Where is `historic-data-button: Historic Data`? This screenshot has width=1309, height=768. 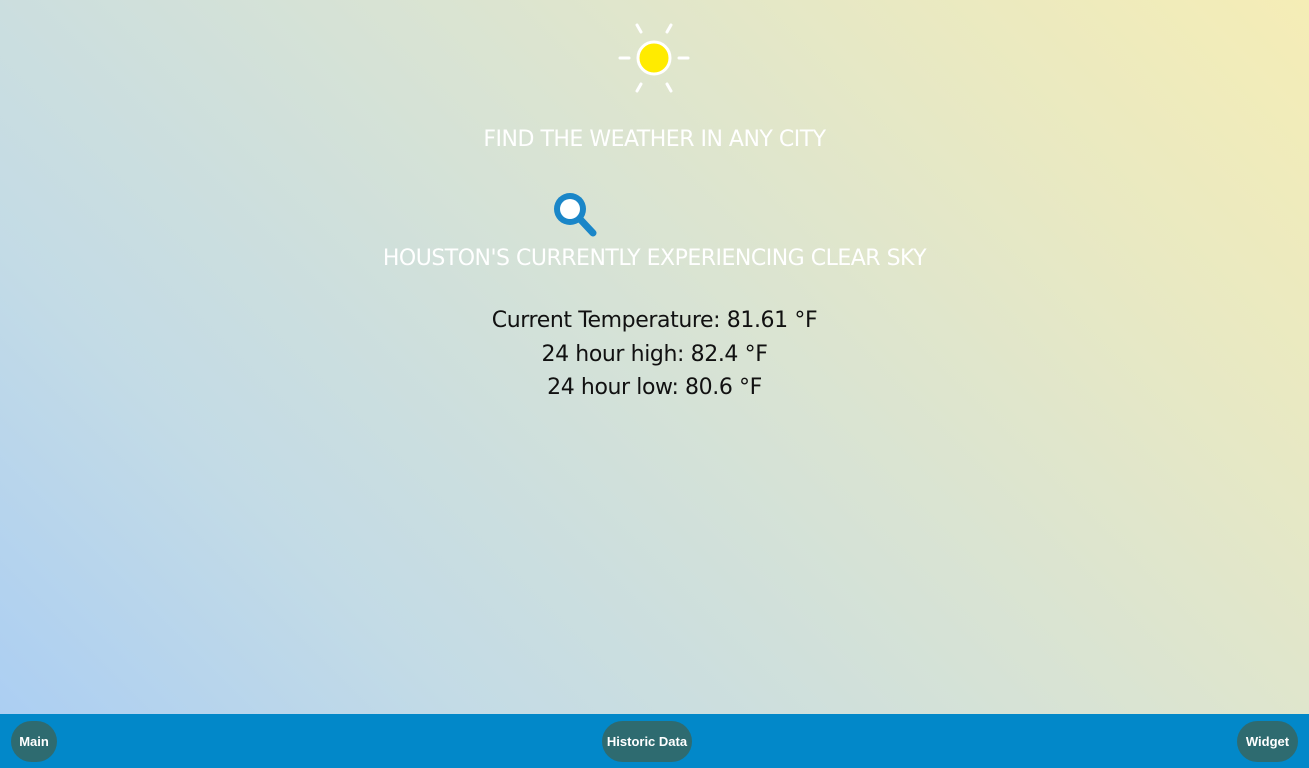
historic-data-button: Historic Data is located at coordinates (647, 741).